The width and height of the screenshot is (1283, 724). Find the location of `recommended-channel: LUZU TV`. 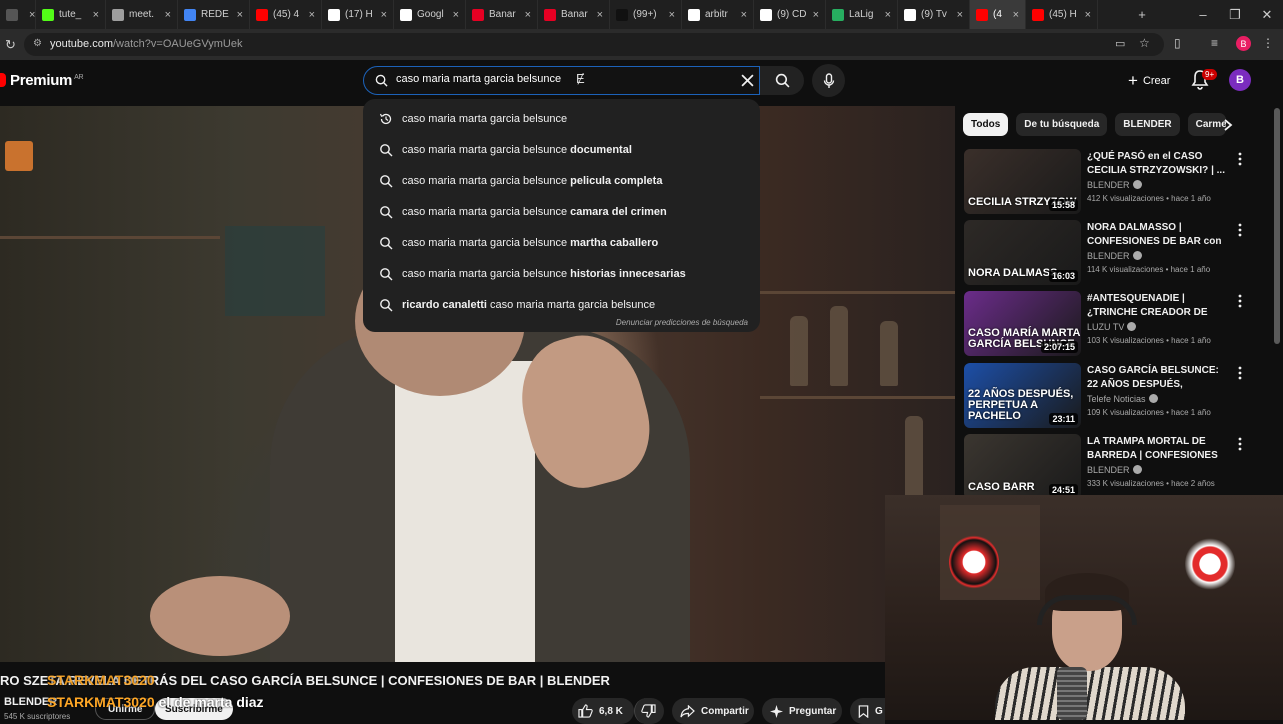

recommended-channel: LUZU TV is located at coordinates (1112, 327).